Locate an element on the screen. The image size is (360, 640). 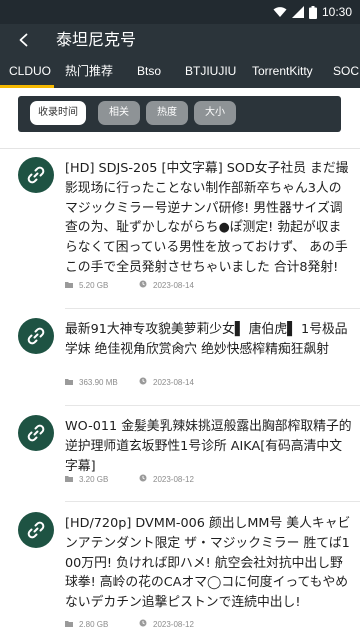
sort-by-size: 大小 is located at coordinates (215, 113).